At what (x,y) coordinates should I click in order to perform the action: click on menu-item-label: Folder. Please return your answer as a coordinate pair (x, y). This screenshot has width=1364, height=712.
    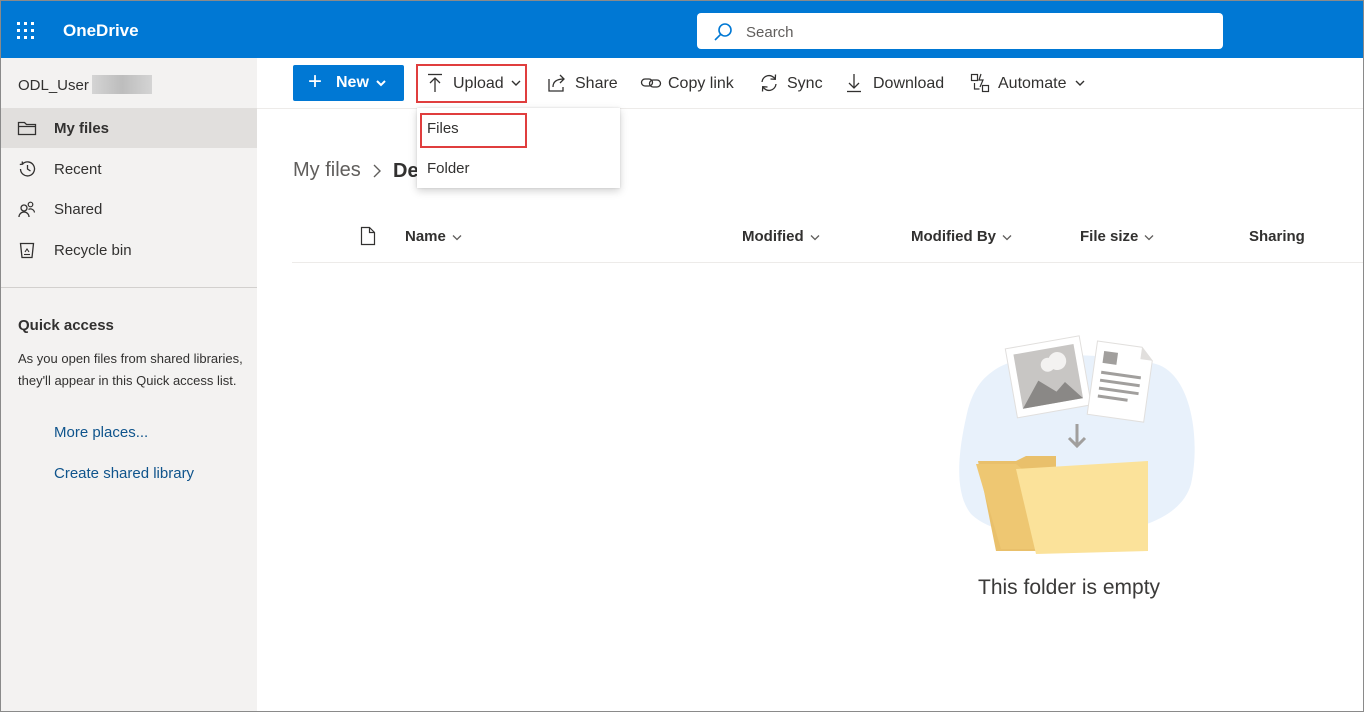
    Looking at the image, I should click on (448, 168).